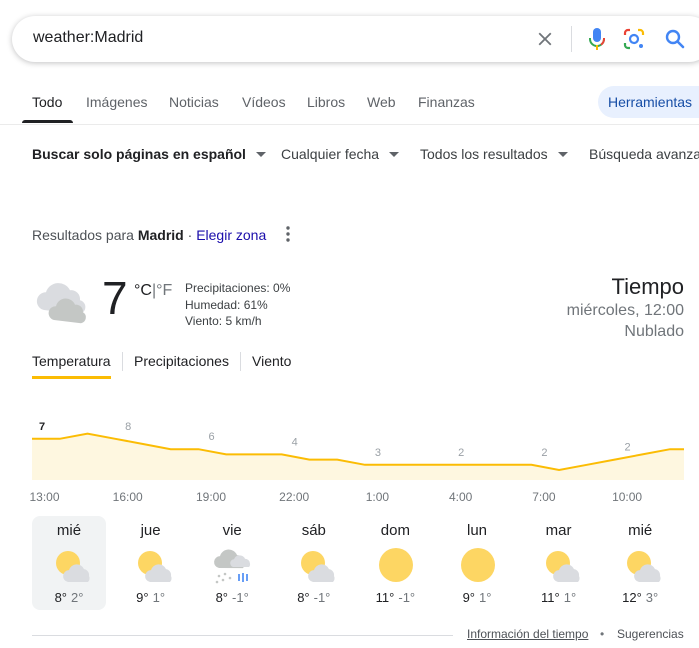  Describe the element at coordinates (545, 39) in the screenshot. I see `clear-icon` at that location.